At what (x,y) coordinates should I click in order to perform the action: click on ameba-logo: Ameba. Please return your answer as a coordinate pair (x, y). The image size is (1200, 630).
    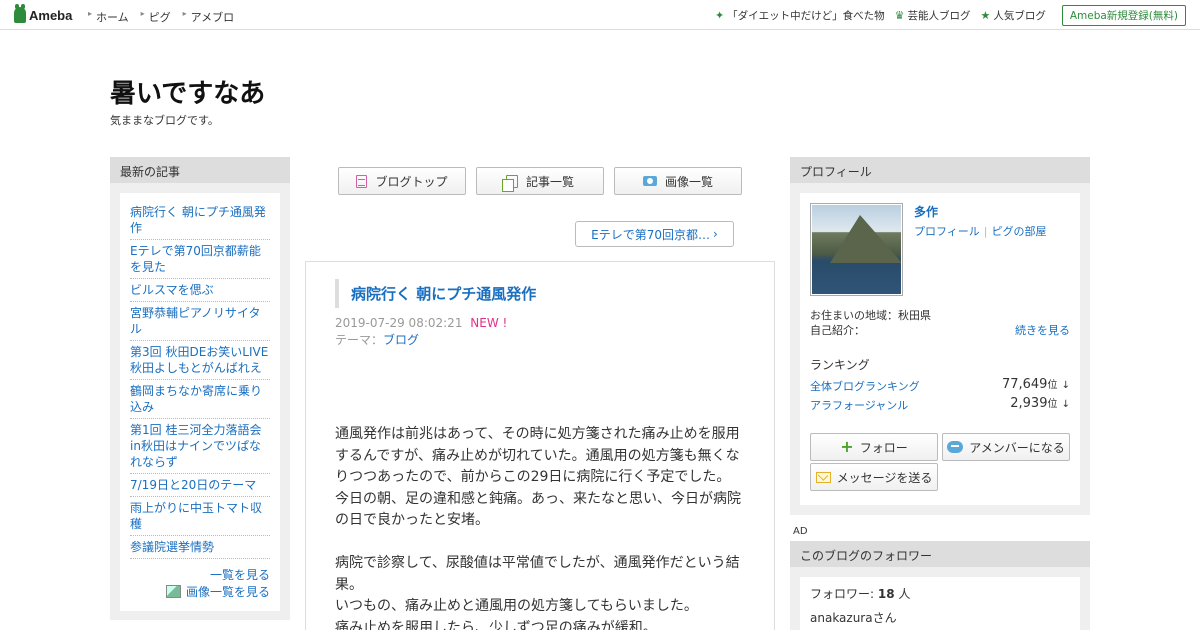
    Looking at the image, I should click on (43, 14).